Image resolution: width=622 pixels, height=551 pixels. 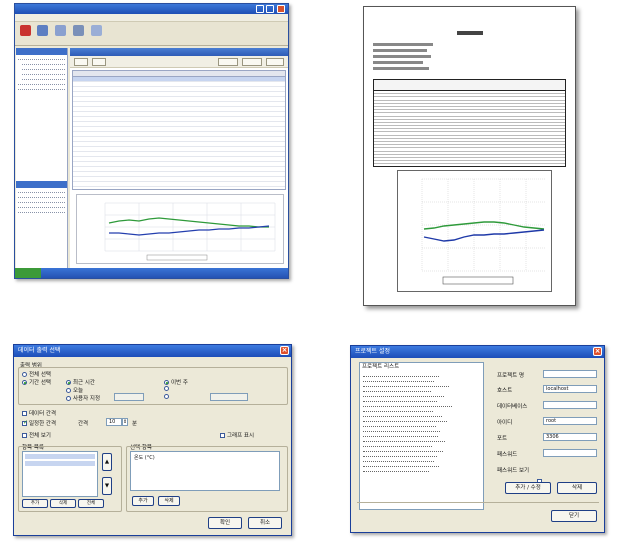 I want to click on id-input: root, so click(x=570, y=421).